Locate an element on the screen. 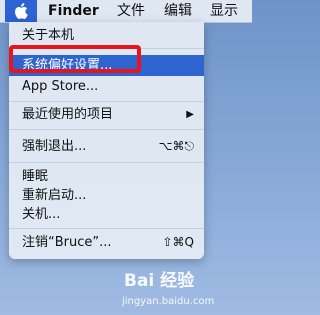 This screenshot has height=315, width=320. menubar-item-view: 显示 is located at coordinates (224, 11).